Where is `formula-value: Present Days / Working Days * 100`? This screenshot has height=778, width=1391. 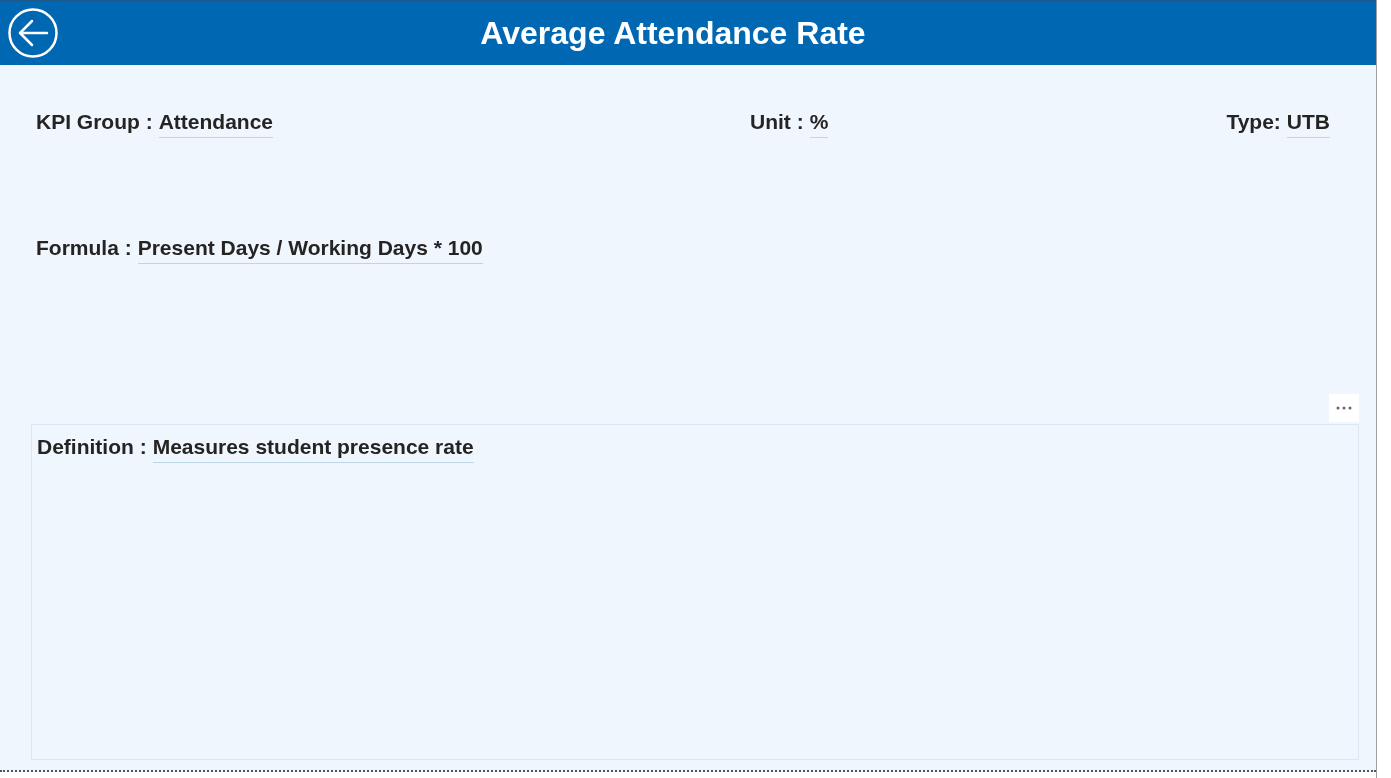 formula-value: Present Days / Working Days * 100 is located at coordinates (310, 249).